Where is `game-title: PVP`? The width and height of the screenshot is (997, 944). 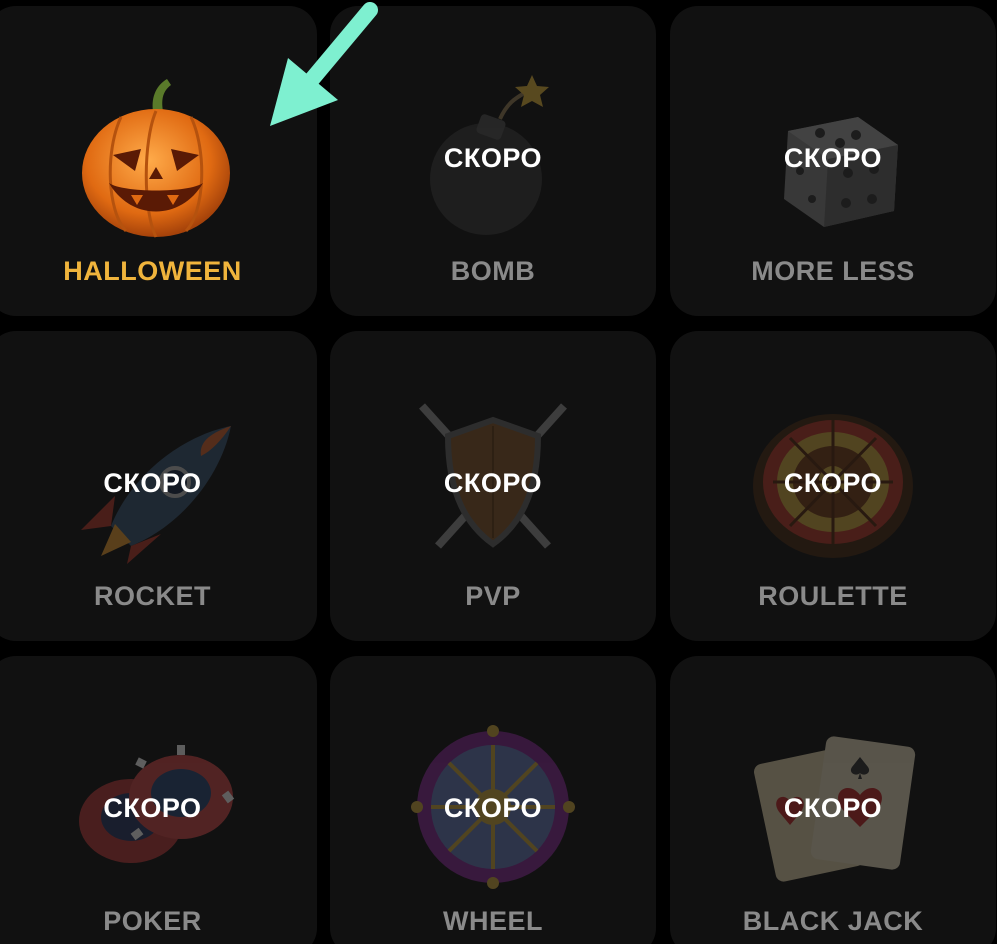
game-title: PVP is located at coordinates (493, 596).